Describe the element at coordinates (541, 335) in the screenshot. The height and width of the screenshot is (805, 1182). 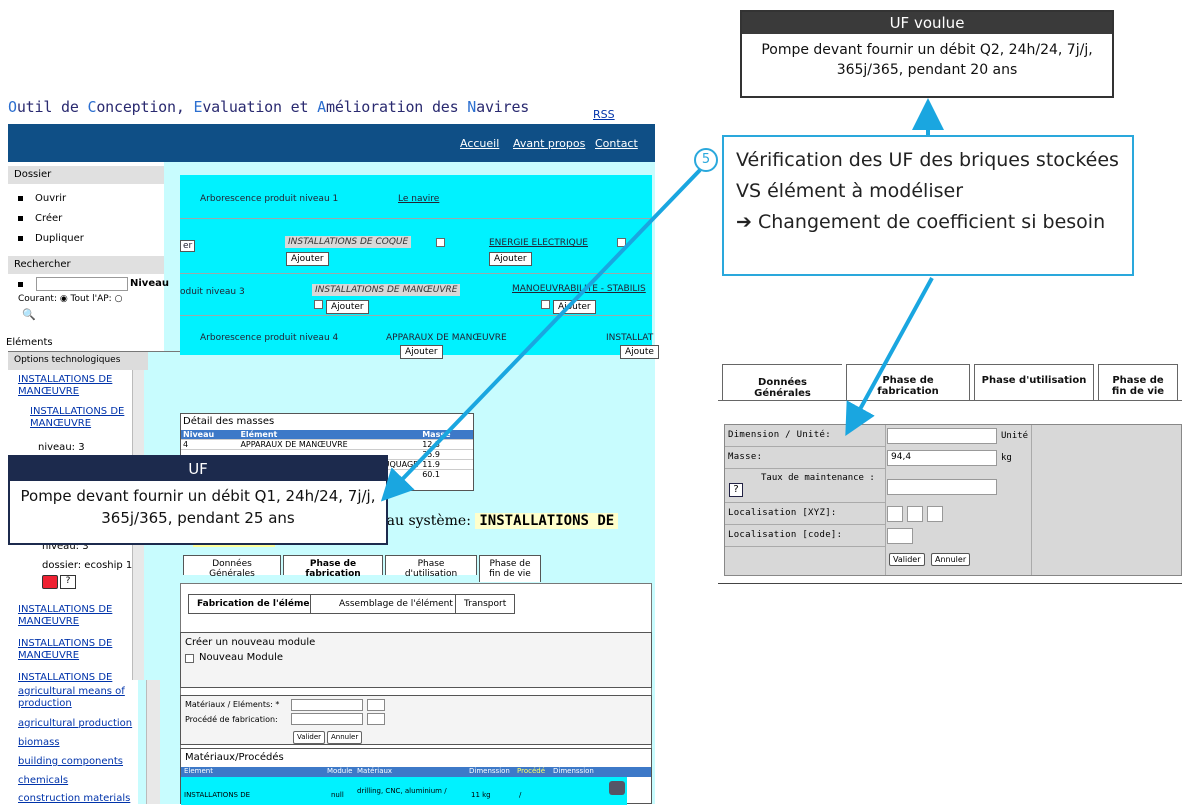
I see `arrow-to-uf` at that location.